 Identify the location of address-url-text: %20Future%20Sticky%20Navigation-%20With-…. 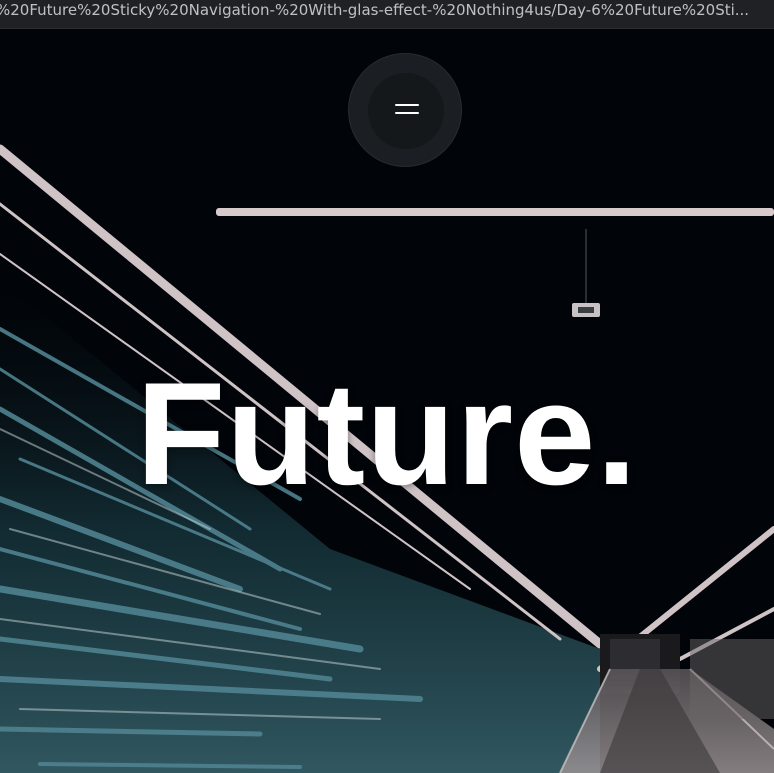
(375, 10).